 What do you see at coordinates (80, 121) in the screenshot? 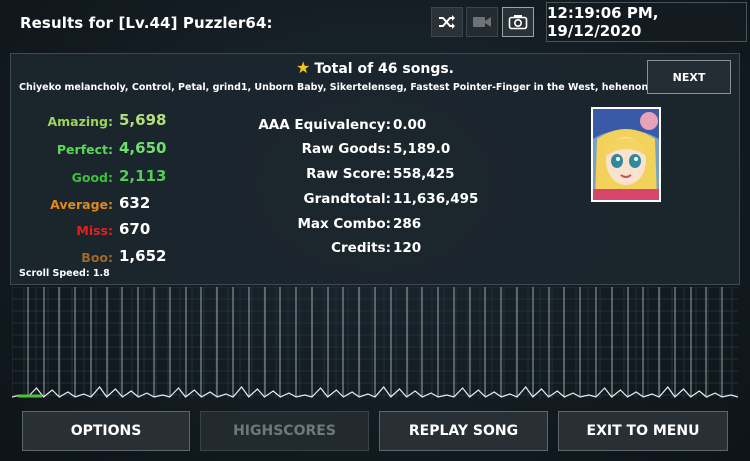
I see `judgement-label: Amazing:` at bounding box center [80, 121].